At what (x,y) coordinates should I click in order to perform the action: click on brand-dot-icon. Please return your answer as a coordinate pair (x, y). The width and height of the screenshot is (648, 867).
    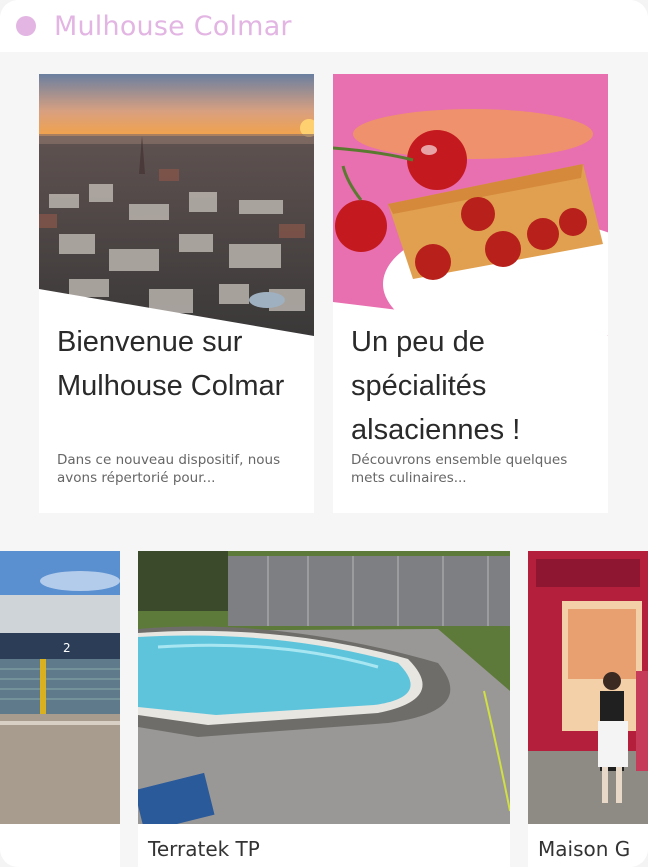
    Looking at the image, I should click on (26, 26).